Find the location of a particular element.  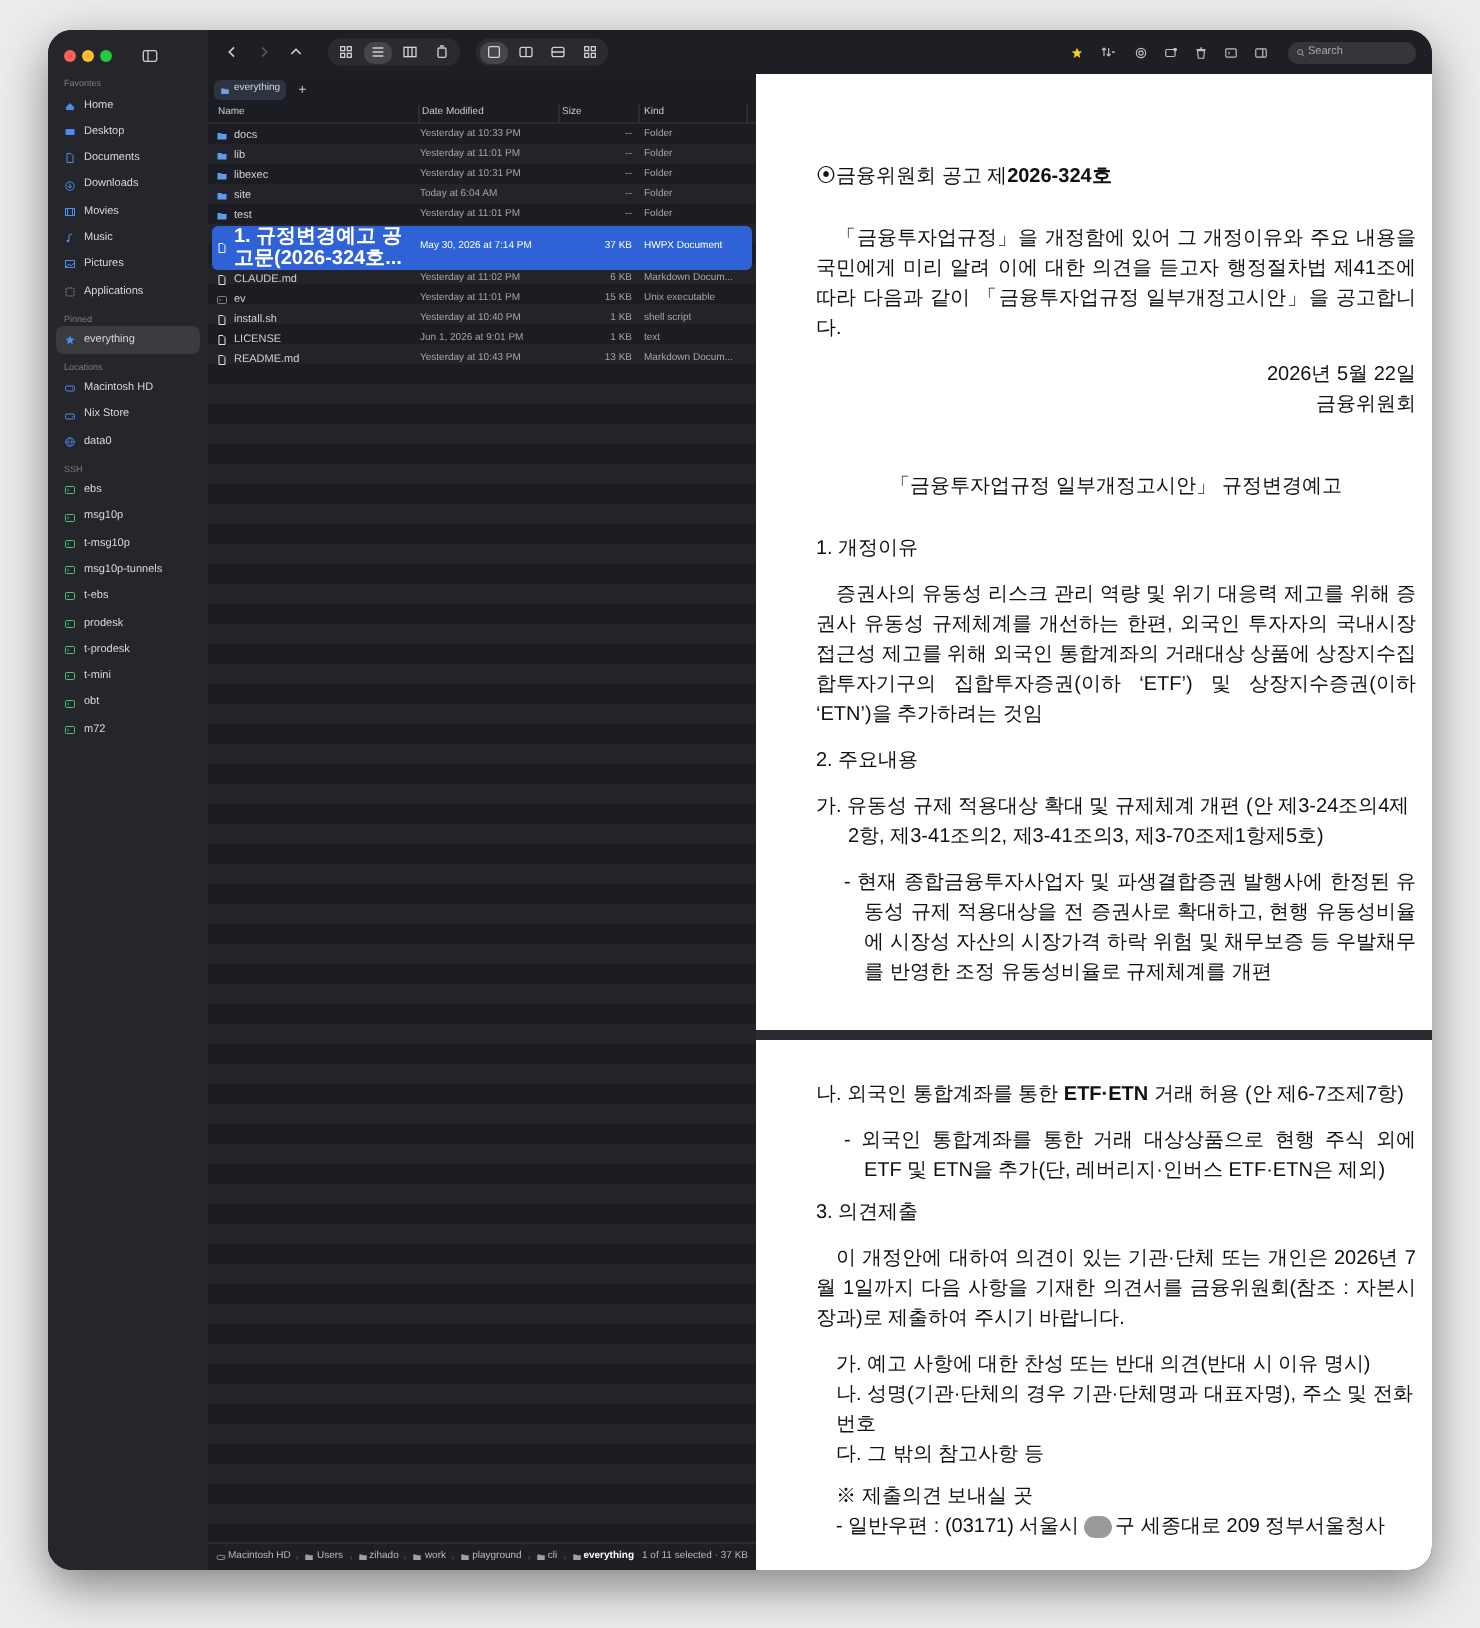

film-icon is located at coordinates (70, 211).